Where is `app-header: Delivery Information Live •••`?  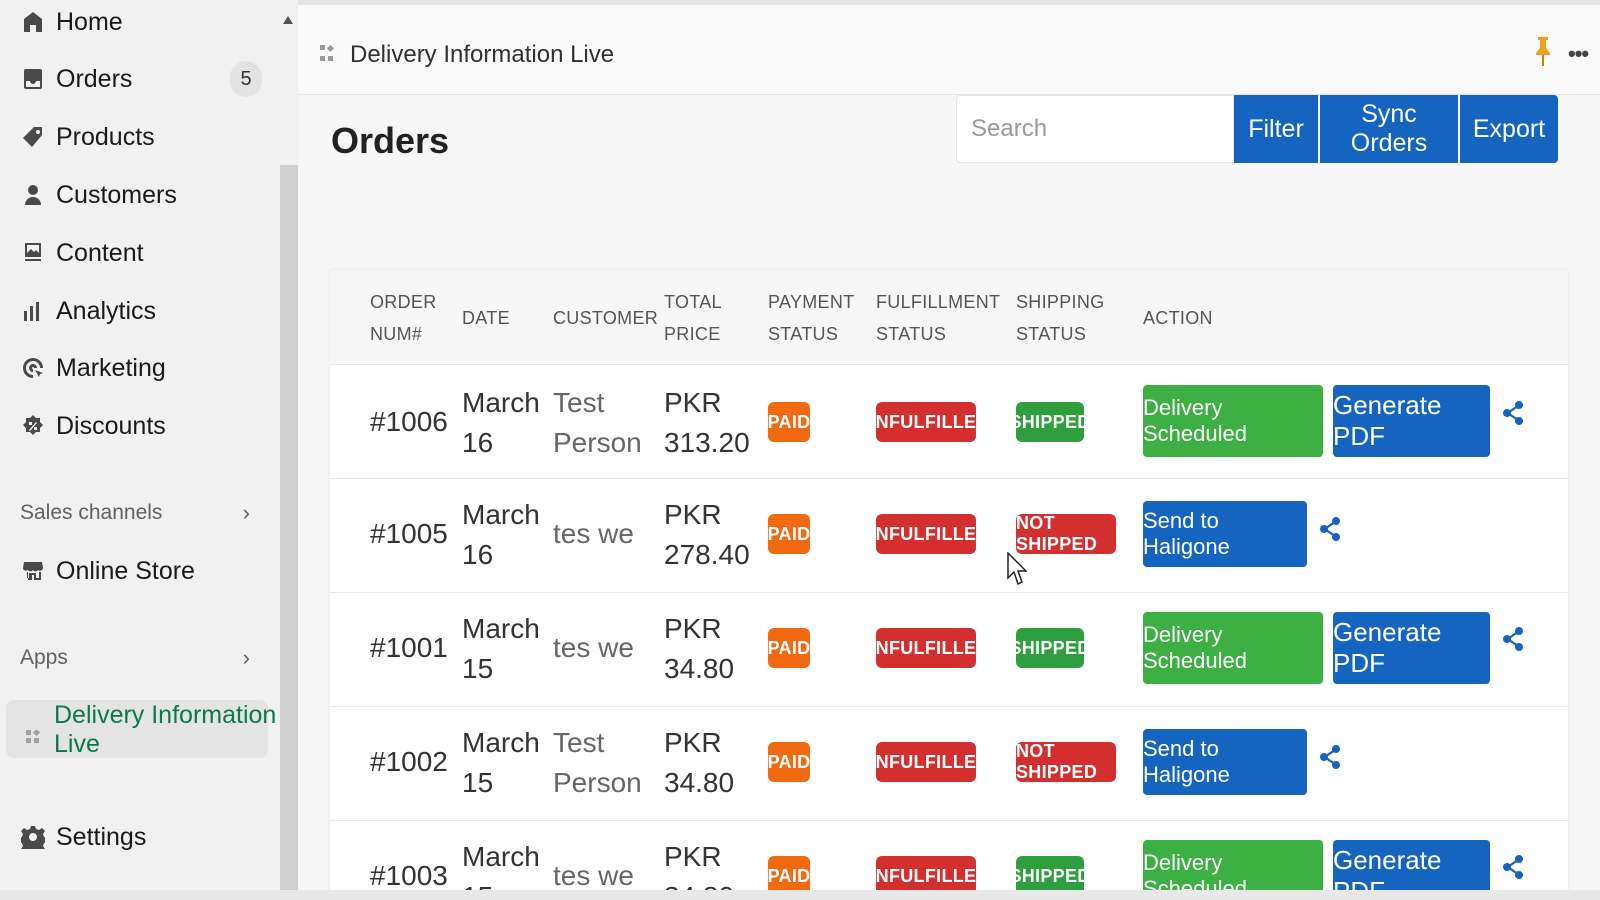 app-header: Delivery Information Live ••• is located at coordinates (949, 47).